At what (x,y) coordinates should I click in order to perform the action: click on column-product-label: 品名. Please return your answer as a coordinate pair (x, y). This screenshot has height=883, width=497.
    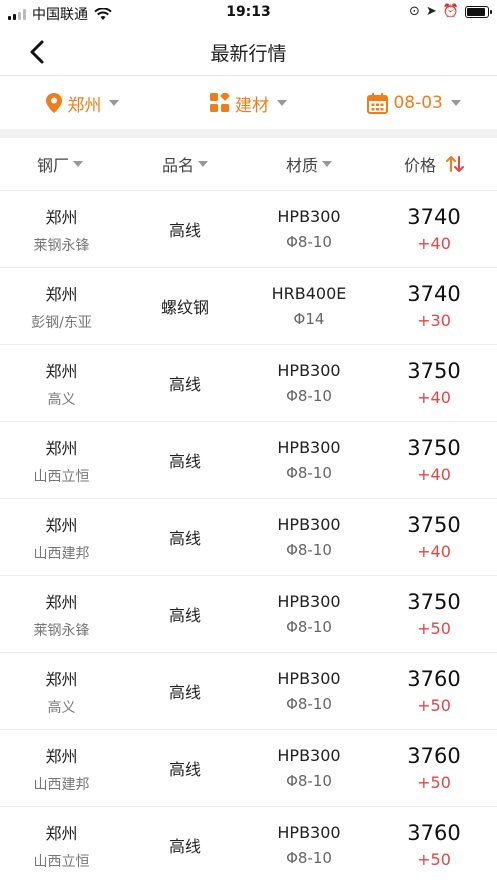
    Looking at the image, I should click on (177, 165).